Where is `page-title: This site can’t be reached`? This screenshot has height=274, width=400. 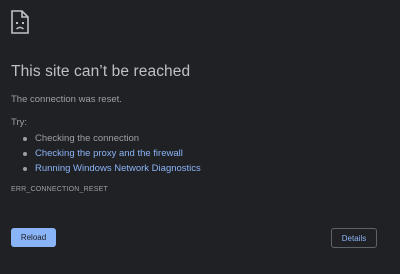
page-title: This site can’t be reached is located at coordinates (101, 71).